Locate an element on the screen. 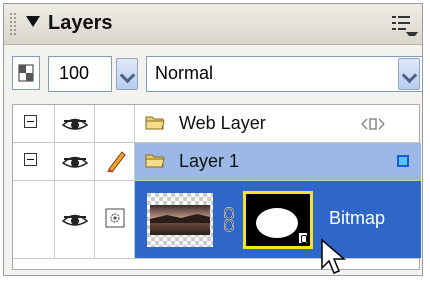  transparency-lock-button is located at coordinates (26, 73).